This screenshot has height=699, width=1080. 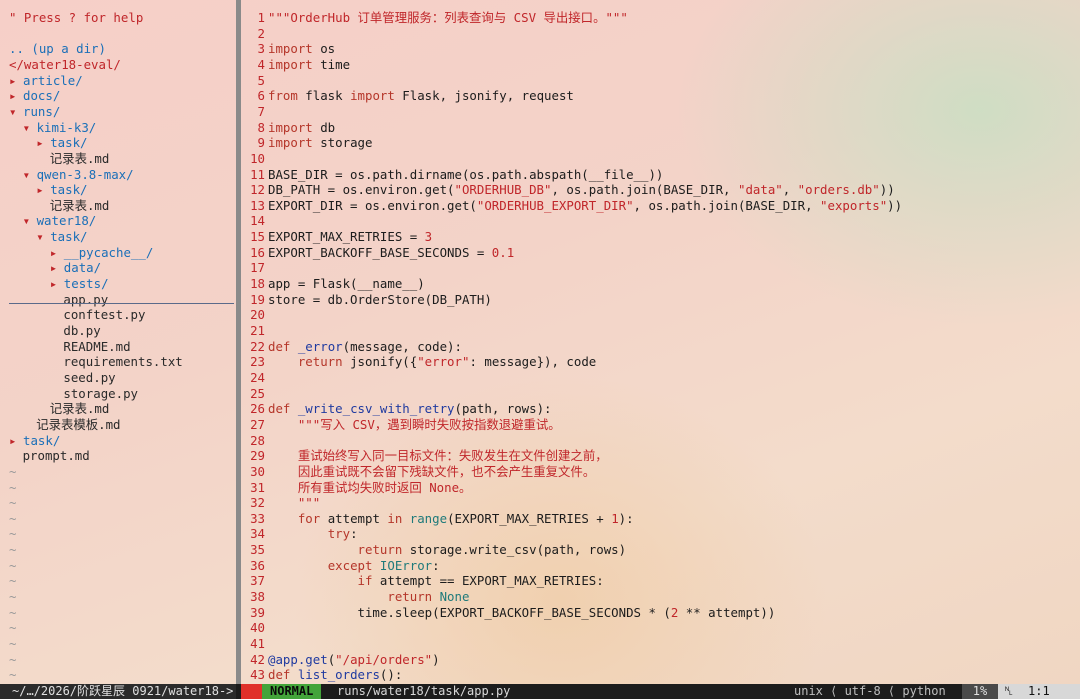 What do you see at coordinates (118, 300) in the screenshot?
I see `tree-file-item: app.py` at bounding box center [118, 300].